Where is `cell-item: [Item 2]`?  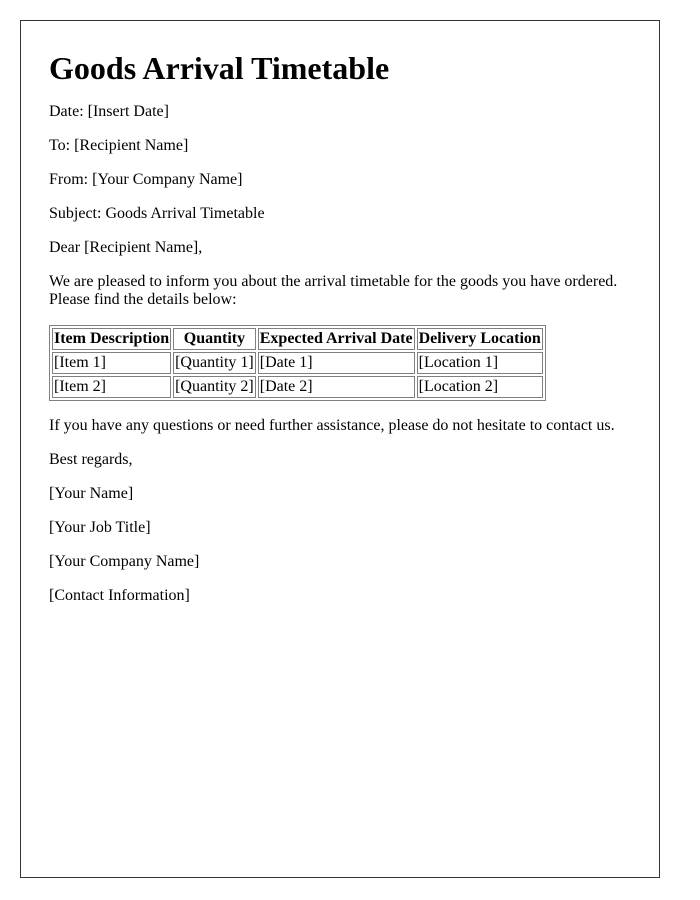 cell-item: [Item 2] is located at coordinates (112, 387).